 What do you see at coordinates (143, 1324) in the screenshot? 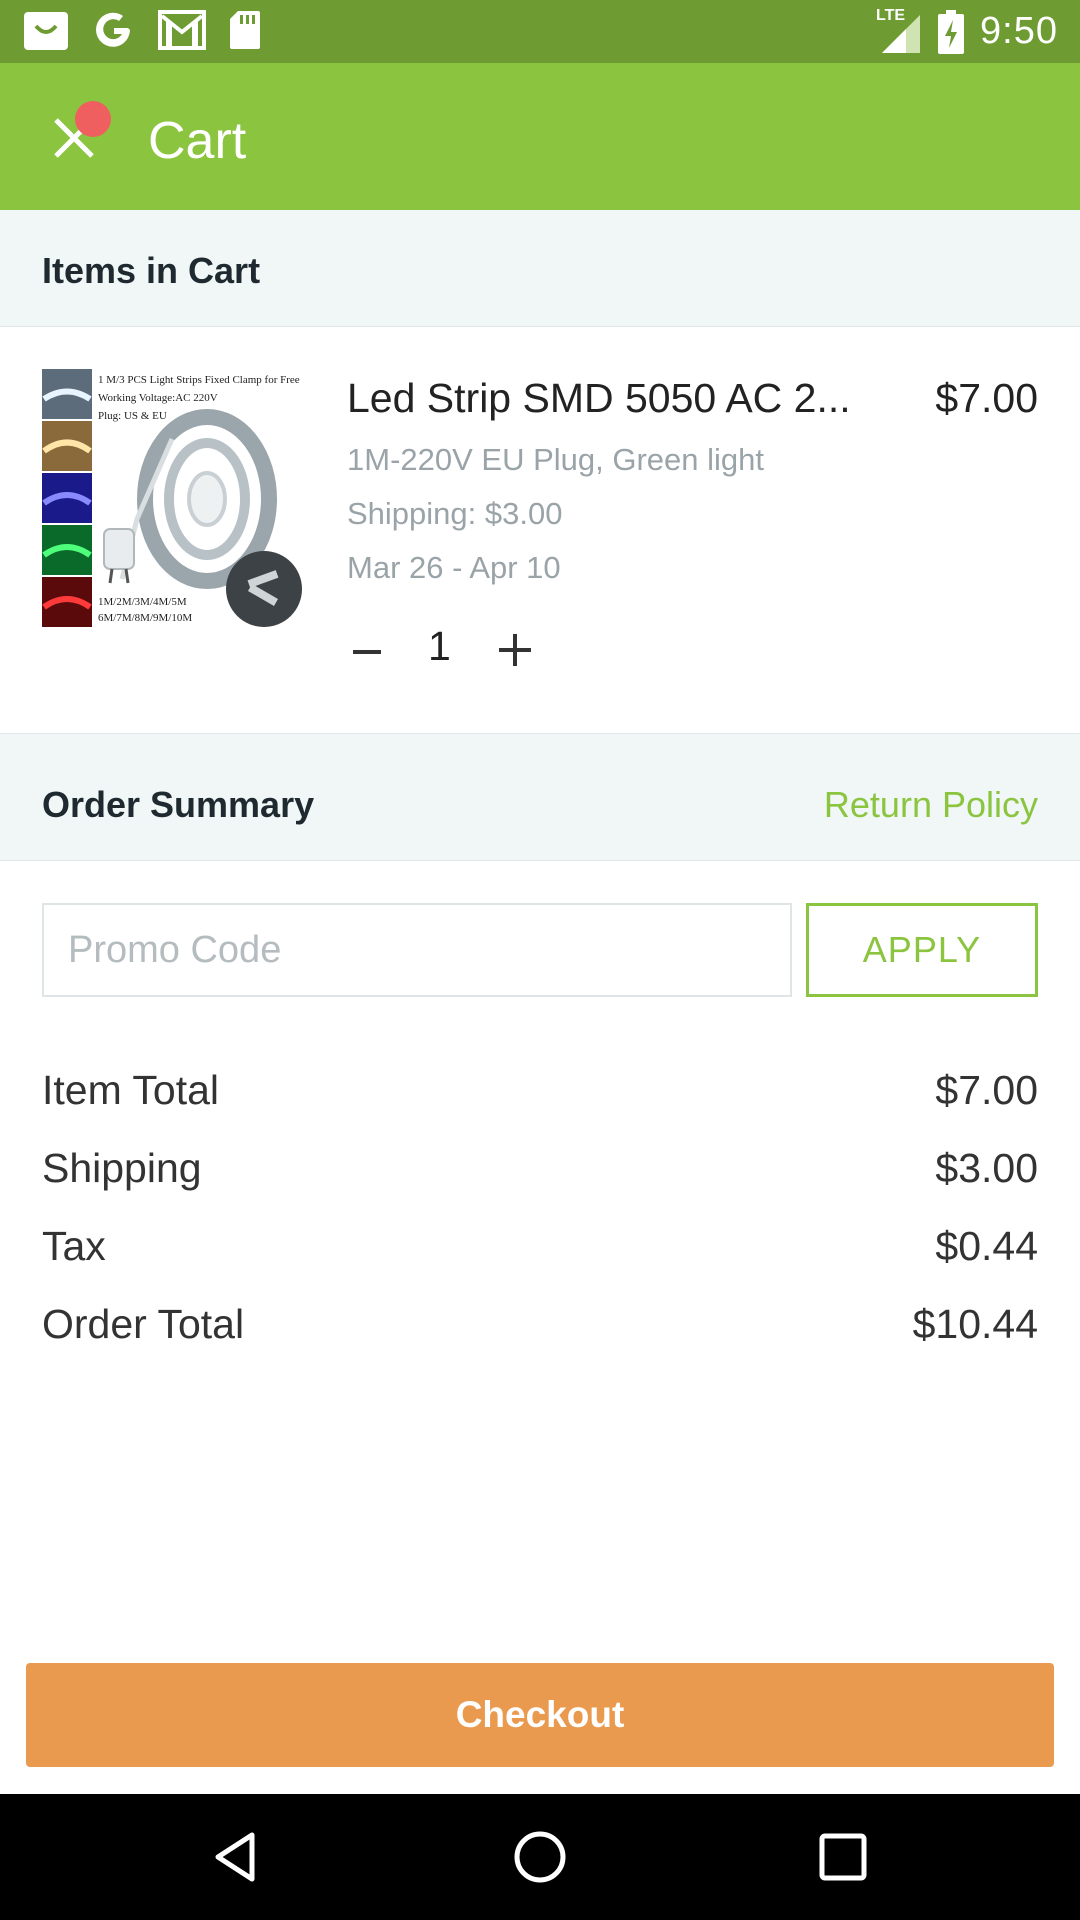
I see `summary-label: Order Total` at bounding box center [143, 1324].